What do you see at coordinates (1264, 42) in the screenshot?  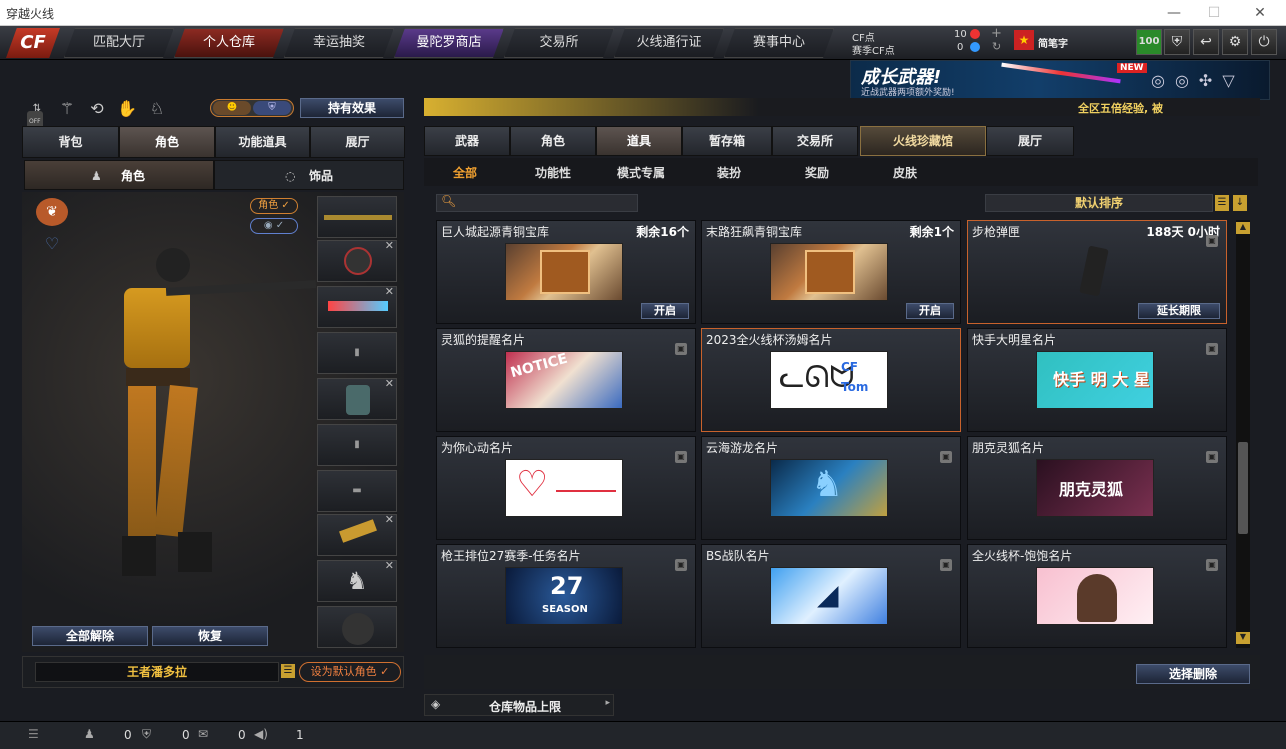 I see `power-icon: ⏻` at bounding box center [1264, 42].